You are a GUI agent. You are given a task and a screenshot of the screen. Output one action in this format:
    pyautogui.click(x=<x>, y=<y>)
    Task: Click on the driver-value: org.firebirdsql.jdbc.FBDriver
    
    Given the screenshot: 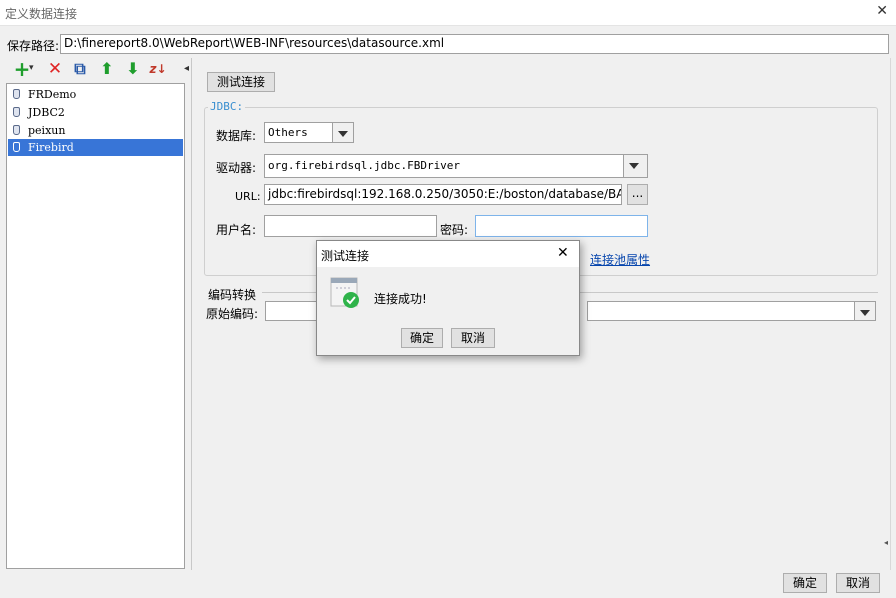 What is the action you would take?
    pyautogui.click(x=364, y=165)
    